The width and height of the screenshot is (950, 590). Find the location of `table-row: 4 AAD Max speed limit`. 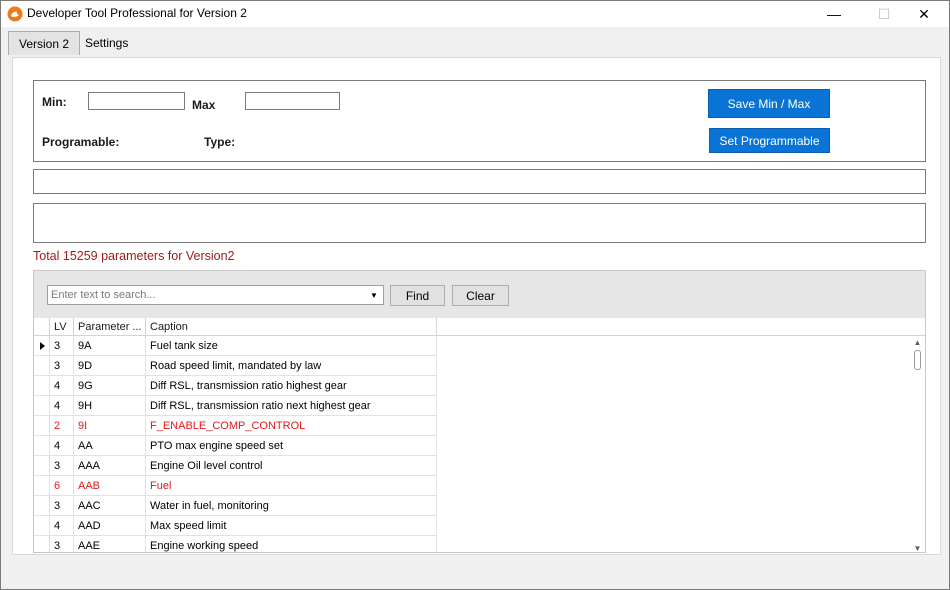

table-row: 4 AAD Max speed limit is located at coordinates (235, 526).